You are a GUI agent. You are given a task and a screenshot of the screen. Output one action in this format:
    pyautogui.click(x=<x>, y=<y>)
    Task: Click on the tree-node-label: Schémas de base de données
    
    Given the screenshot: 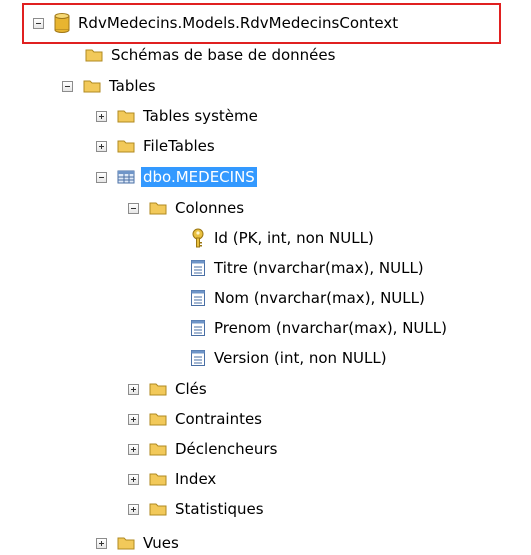 What is the action you would take?
    pyautogui.click(x=223, y=55)
    